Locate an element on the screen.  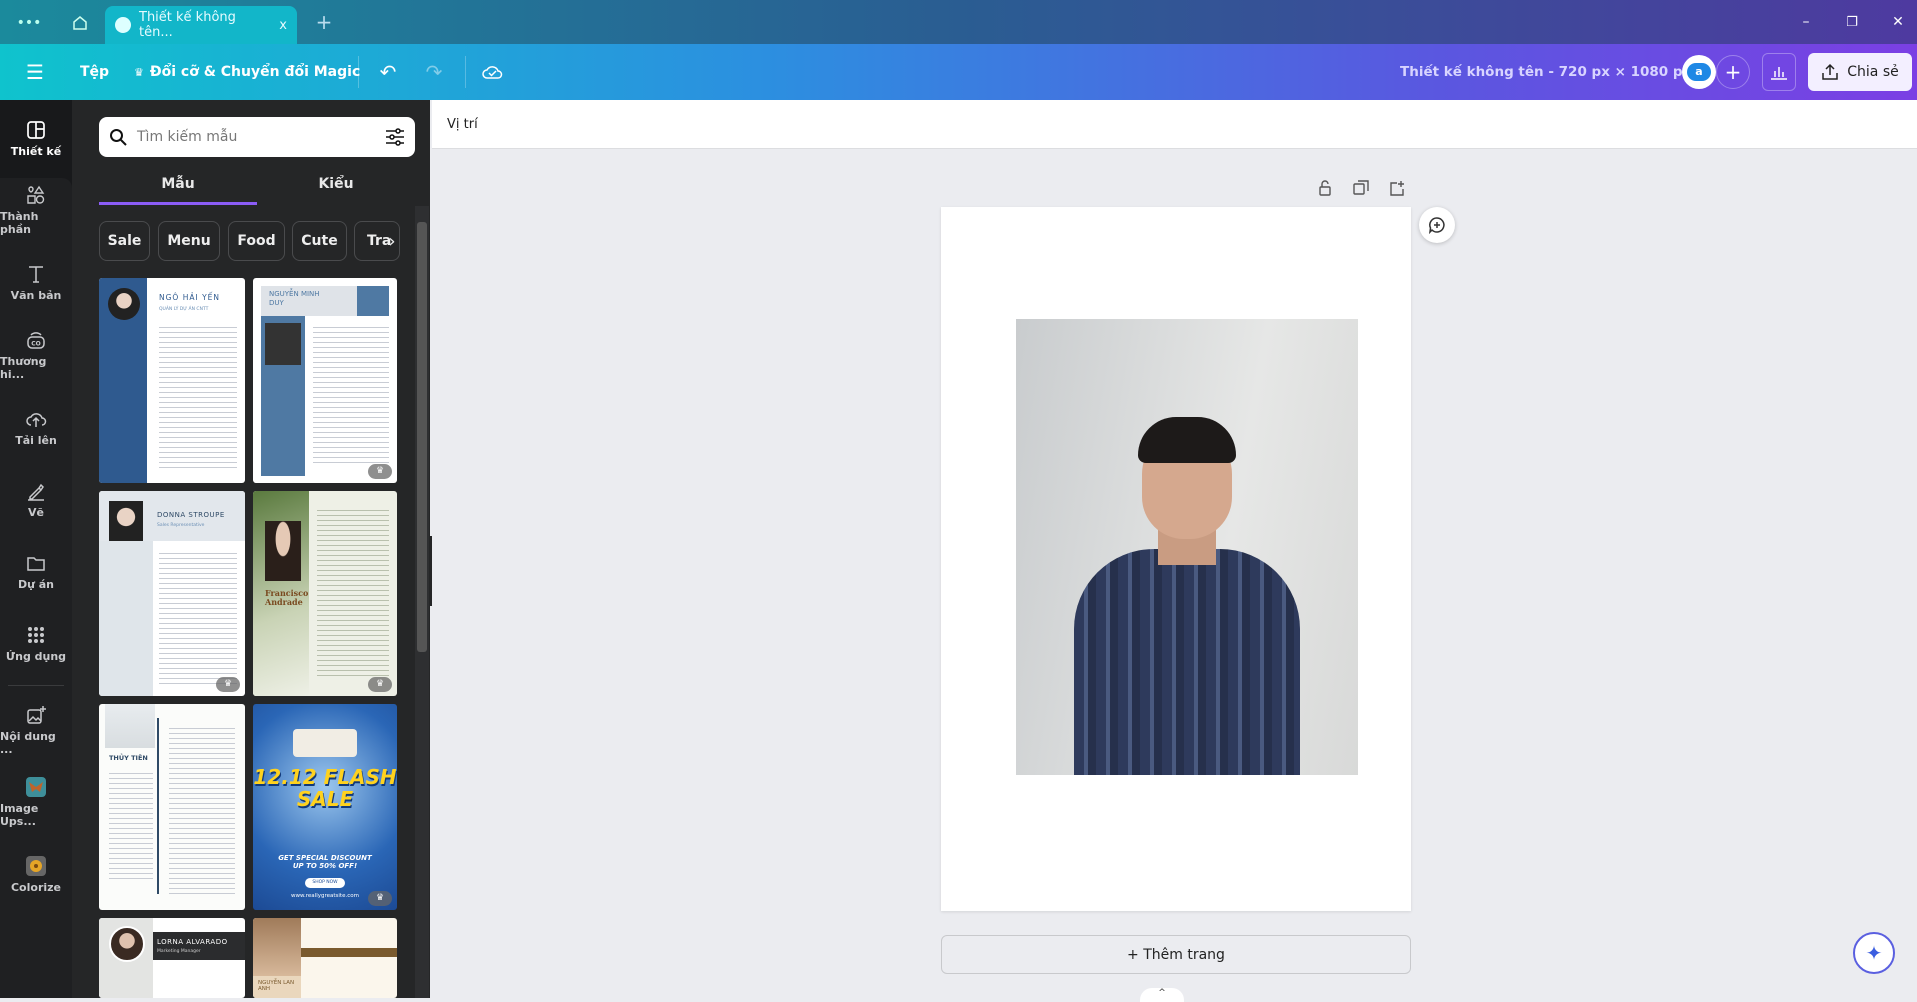
duplicate-page-icon is located at coordinates (1361, 188).